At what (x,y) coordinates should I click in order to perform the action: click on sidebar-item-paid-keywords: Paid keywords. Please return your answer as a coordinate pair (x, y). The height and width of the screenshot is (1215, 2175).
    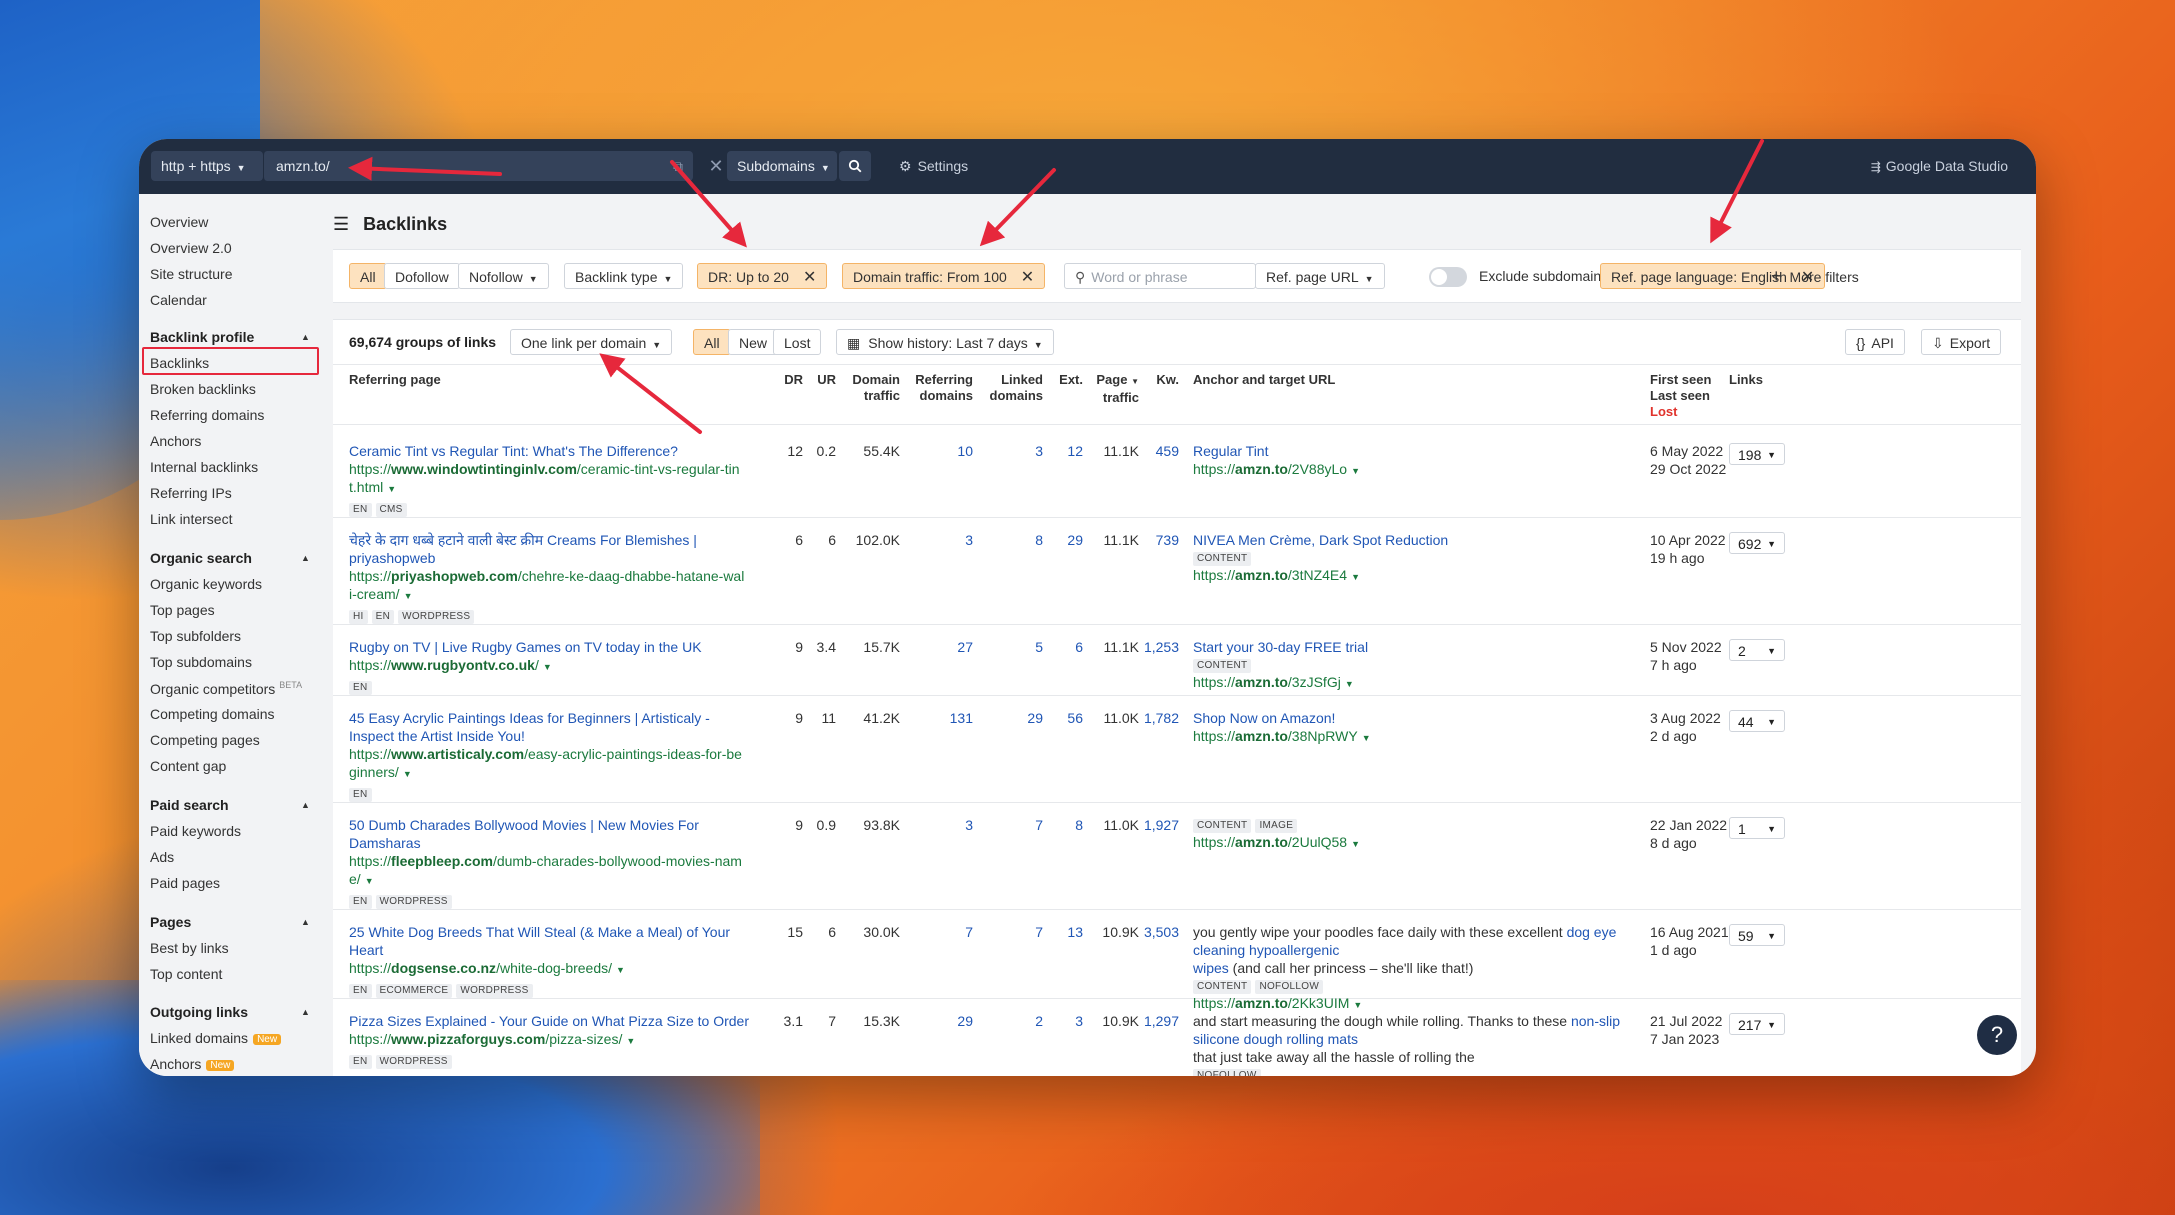
    Looking at the image, I should click on (195, 831).